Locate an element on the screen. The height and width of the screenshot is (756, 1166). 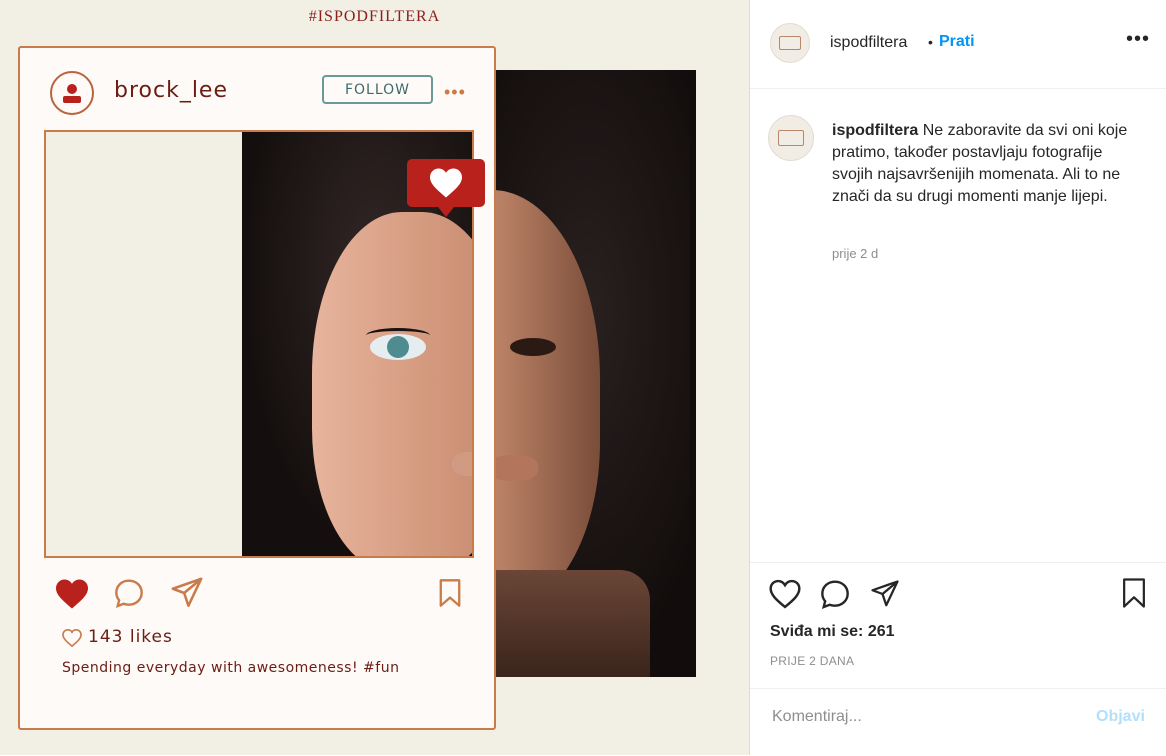
comment-icon is located at coordinates (835, 595).